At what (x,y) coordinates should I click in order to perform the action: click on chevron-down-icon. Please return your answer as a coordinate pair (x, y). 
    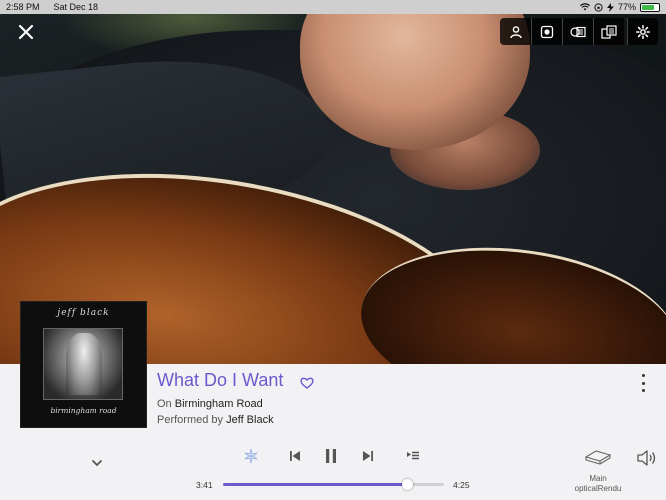
    Looking at the image, I should click on (97, 463).